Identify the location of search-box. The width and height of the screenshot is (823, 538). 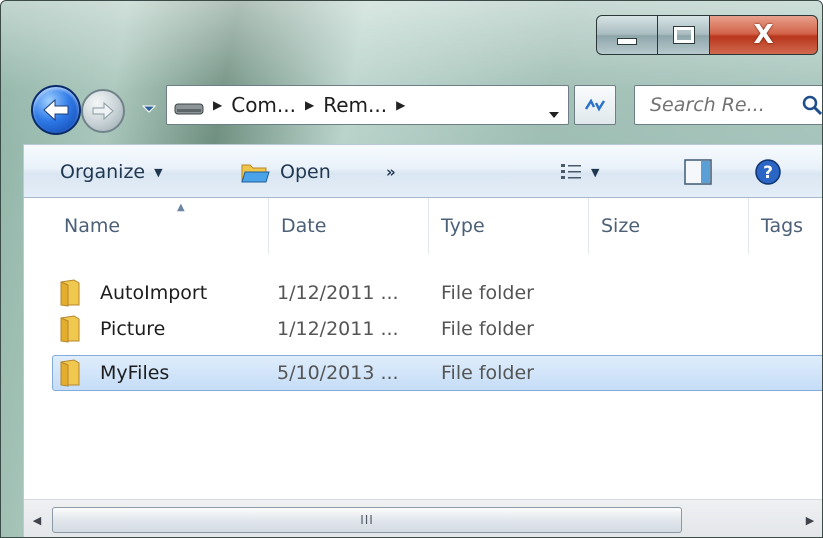
(728, 105).